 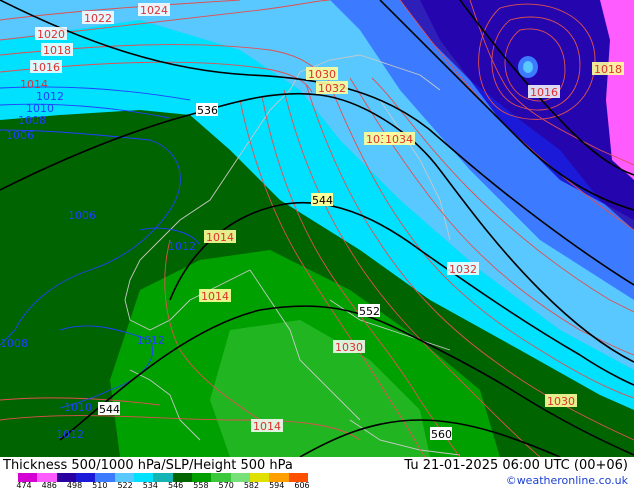 I want to click on colorbar-tick: 594, so click(x=277, y=485).